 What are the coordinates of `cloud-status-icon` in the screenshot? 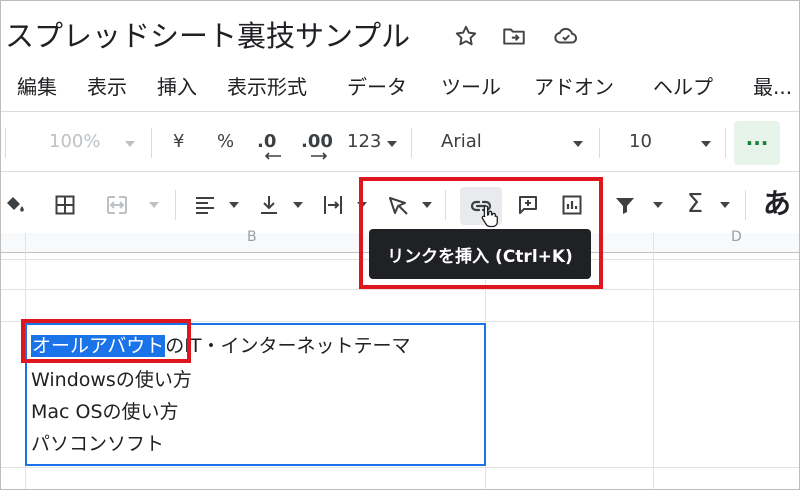 It's located at (566, 36).